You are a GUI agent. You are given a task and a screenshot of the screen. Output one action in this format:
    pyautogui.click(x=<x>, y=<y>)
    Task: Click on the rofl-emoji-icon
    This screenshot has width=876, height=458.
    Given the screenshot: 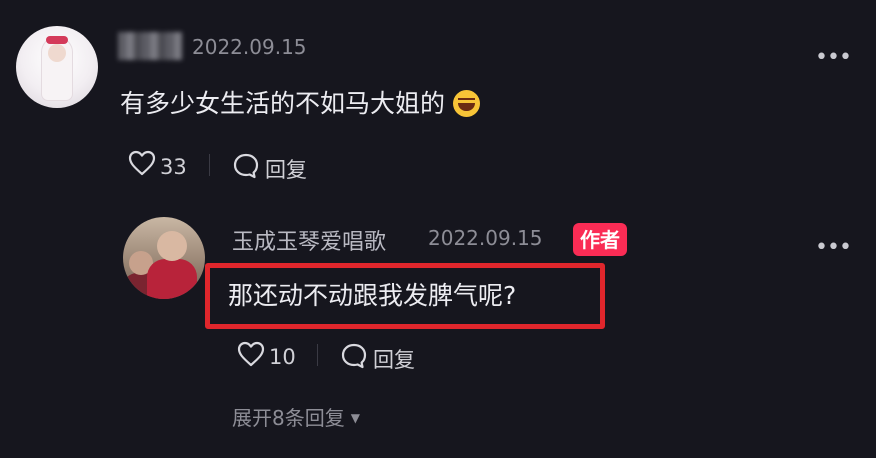 What is the action you would take?
    pyautogui.click(x=467, y=103)
    